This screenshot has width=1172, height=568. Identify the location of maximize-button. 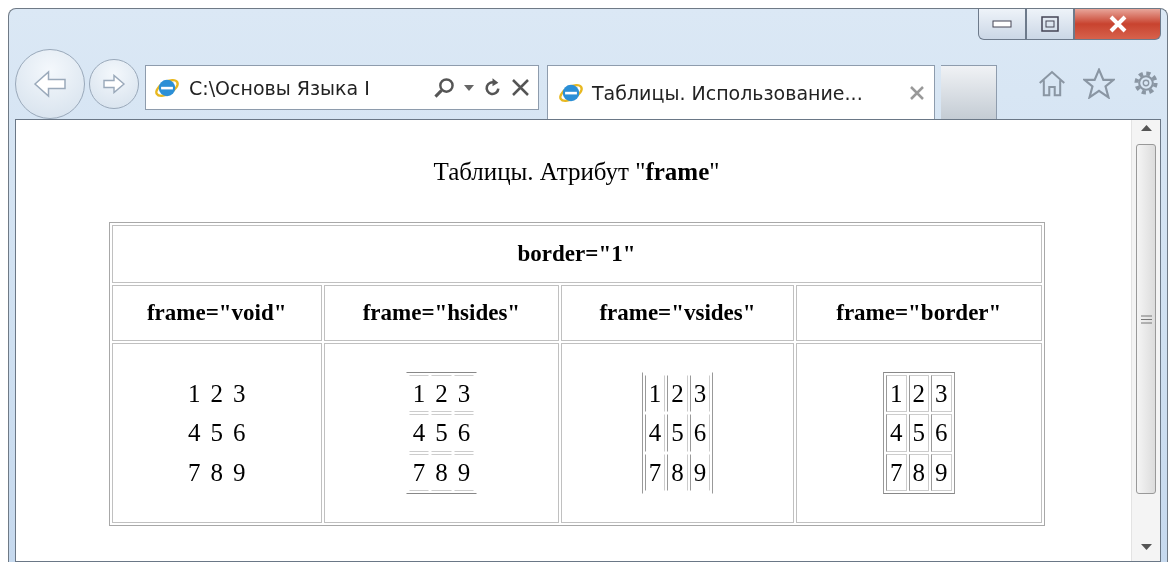
(1050, 24).